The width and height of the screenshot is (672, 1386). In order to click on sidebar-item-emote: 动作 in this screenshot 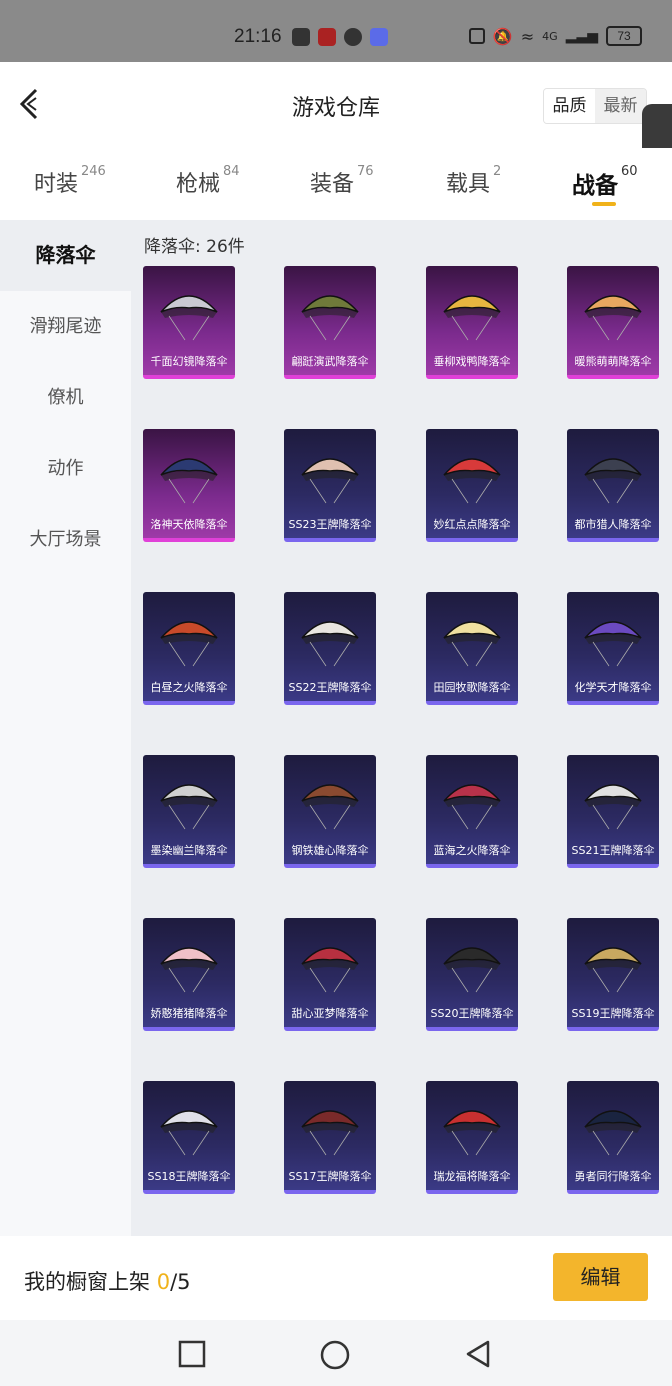, I will do `click(65, 468)`.